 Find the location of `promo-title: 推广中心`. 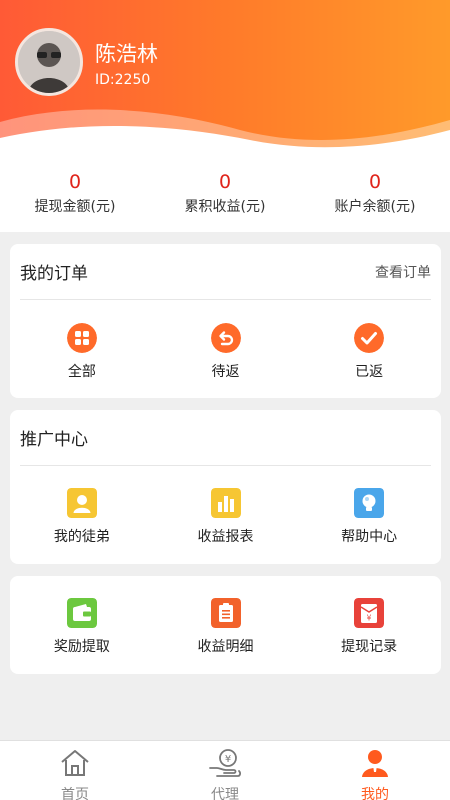

promo-title: 推广中心 is located at coordinates (54, 440).